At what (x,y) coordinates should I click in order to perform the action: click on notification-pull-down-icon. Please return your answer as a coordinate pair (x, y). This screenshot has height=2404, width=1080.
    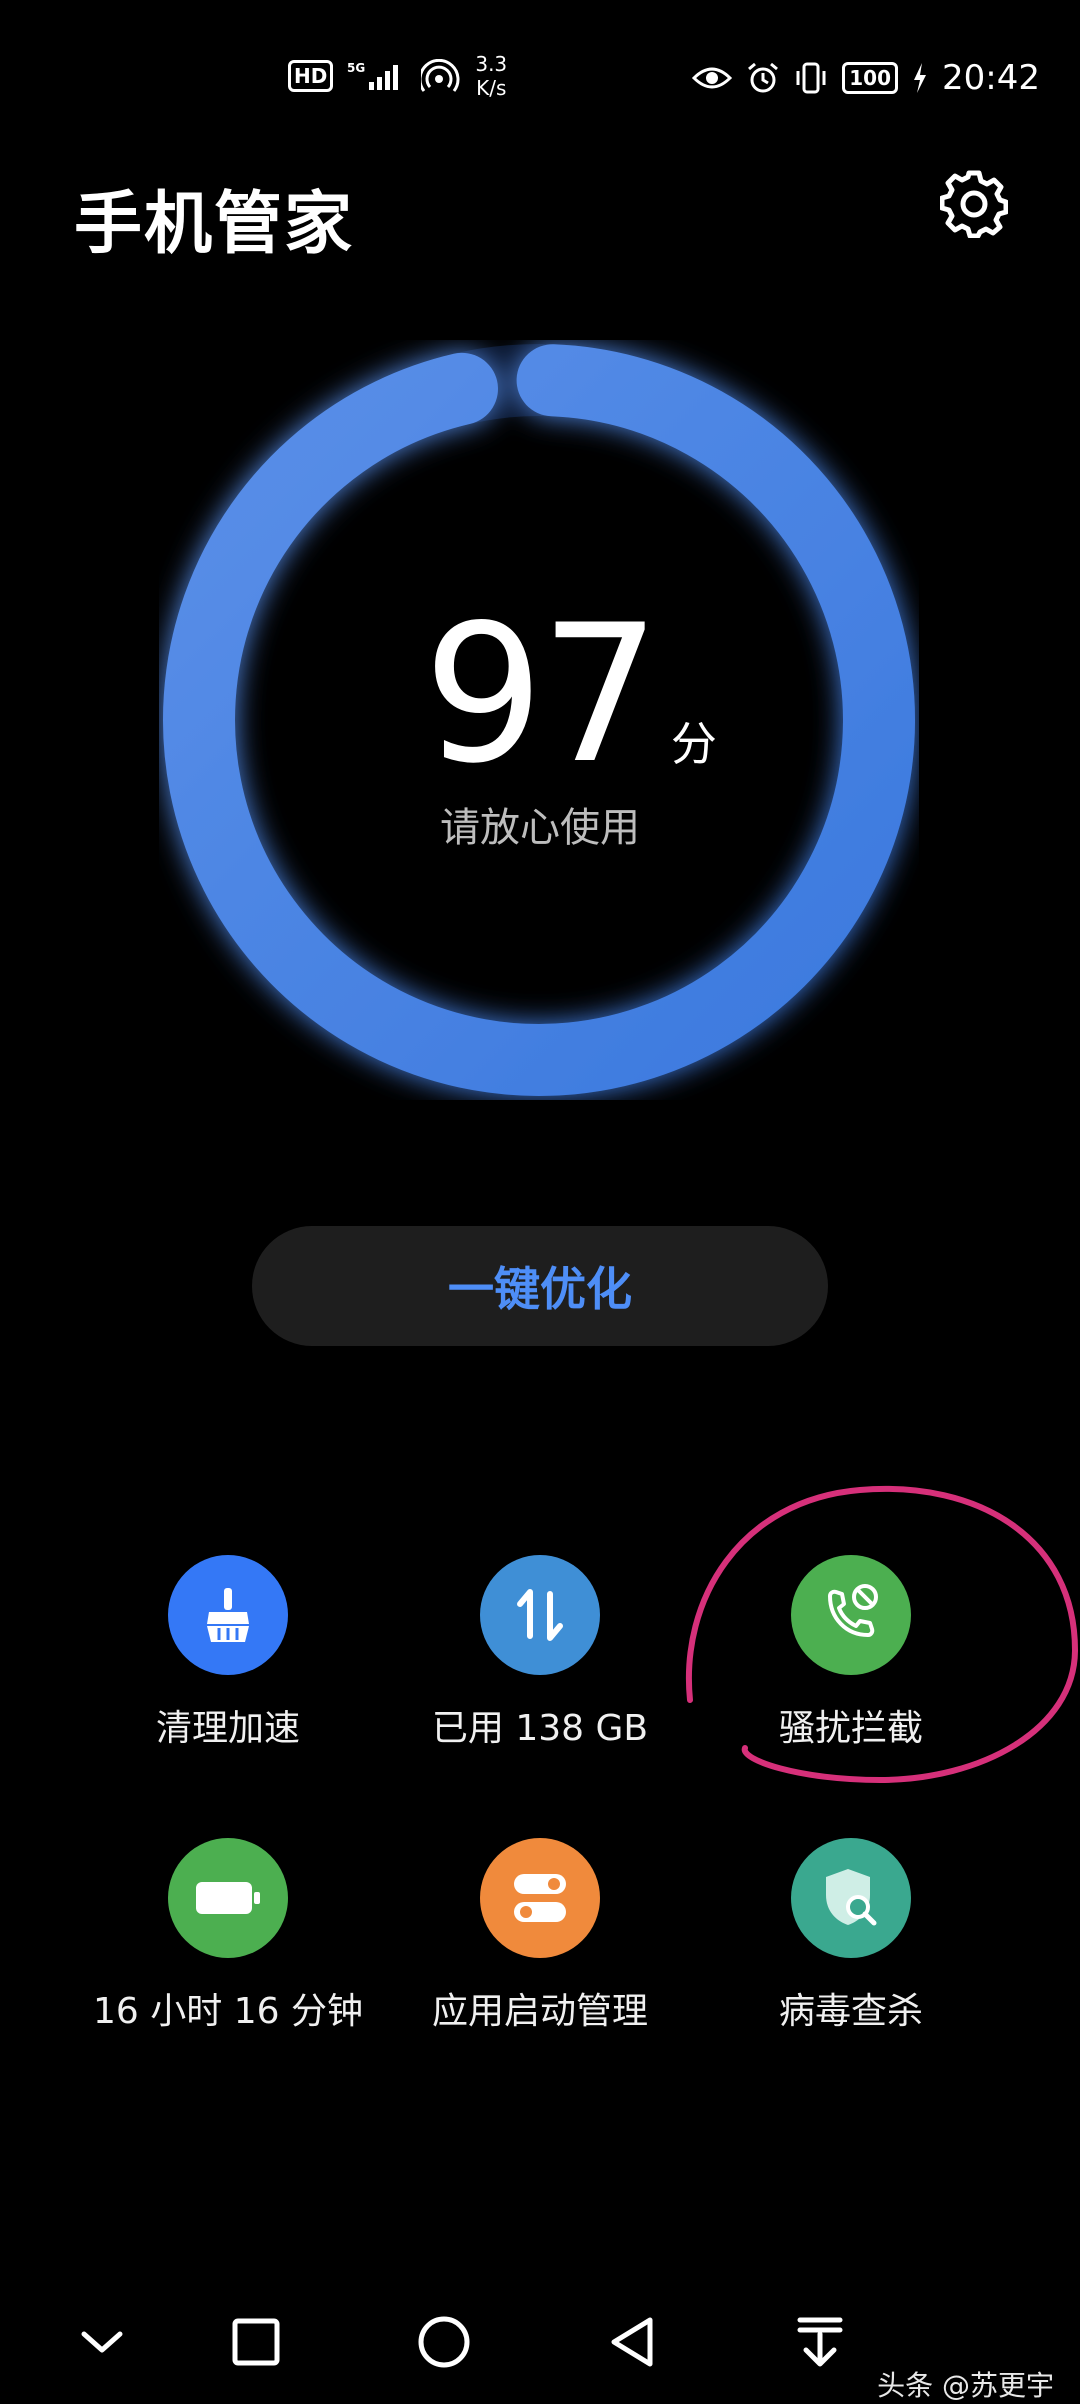
    Looking at the image, I should click on (820, 2342).